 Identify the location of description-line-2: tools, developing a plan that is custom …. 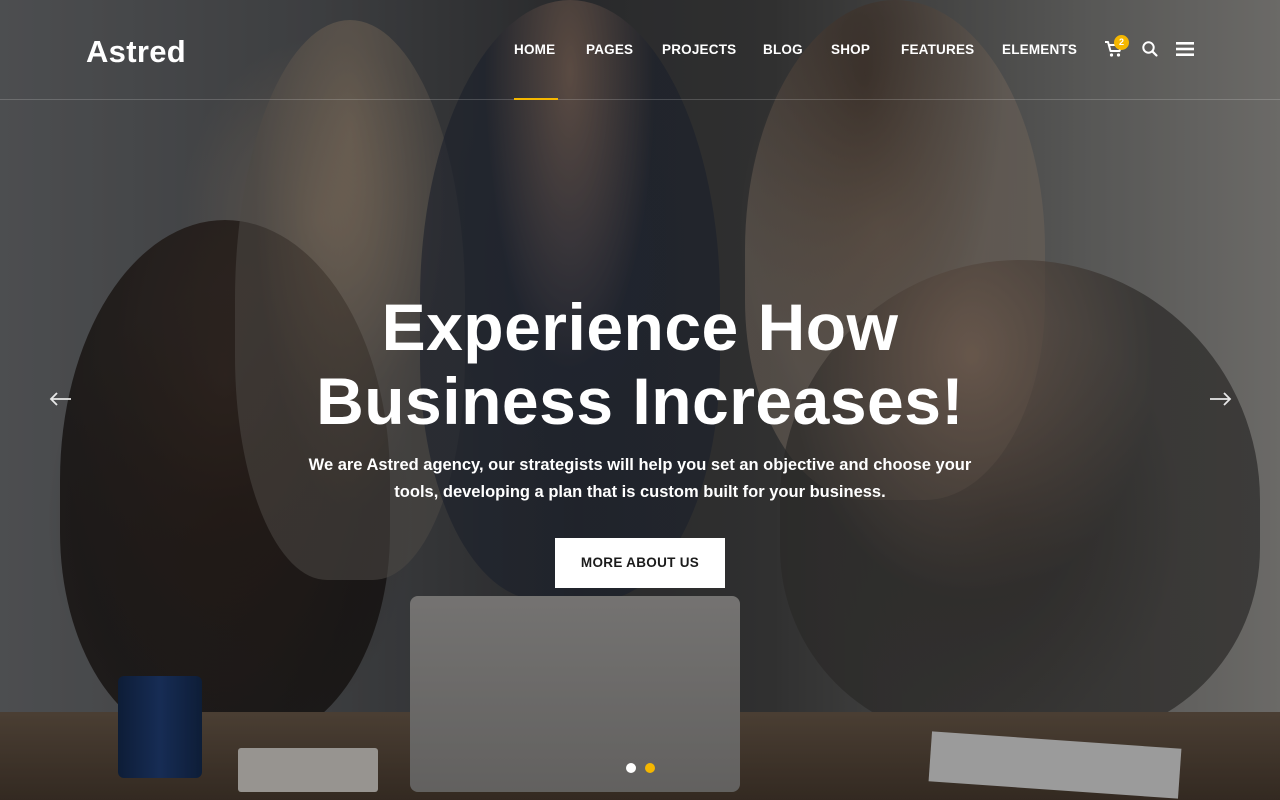
(640, 492).